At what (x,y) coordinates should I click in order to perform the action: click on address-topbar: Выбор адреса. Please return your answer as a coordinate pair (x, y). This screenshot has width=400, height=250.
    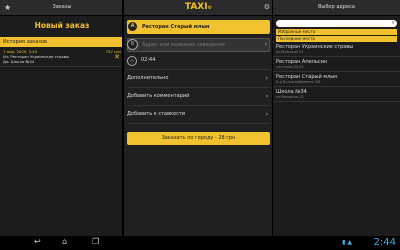
    Looking at the image, I should click on (336, 8).